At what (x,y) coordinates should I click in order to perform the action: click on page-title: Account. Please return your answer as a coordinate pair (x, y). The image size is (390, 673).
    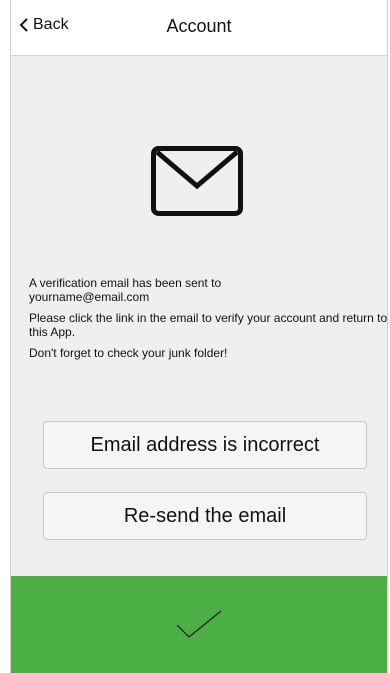
    Looking at the image, I should click on (199, 26).